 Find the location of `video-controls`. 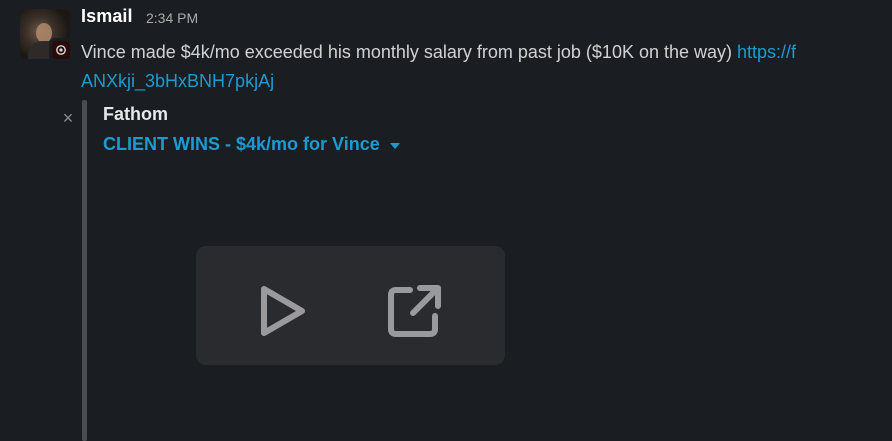

video-controls is located at coordinates (350, 305).